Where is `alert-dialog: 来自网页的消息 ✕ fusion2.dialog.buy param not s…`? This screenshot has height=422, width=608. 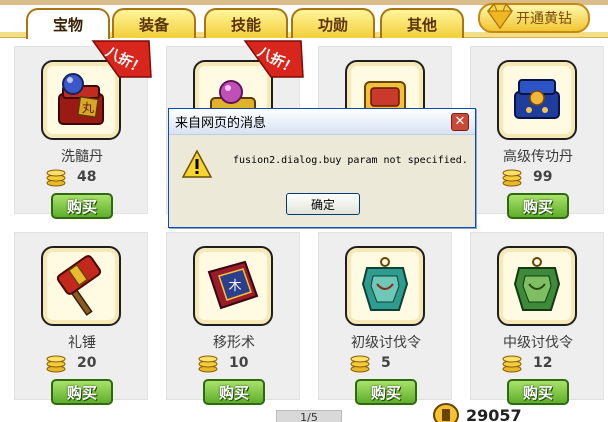 alert-dialog: 来自网页的消息 ✕ fusion2.dialog.buy param not s… is located at coordinates (322, 168).